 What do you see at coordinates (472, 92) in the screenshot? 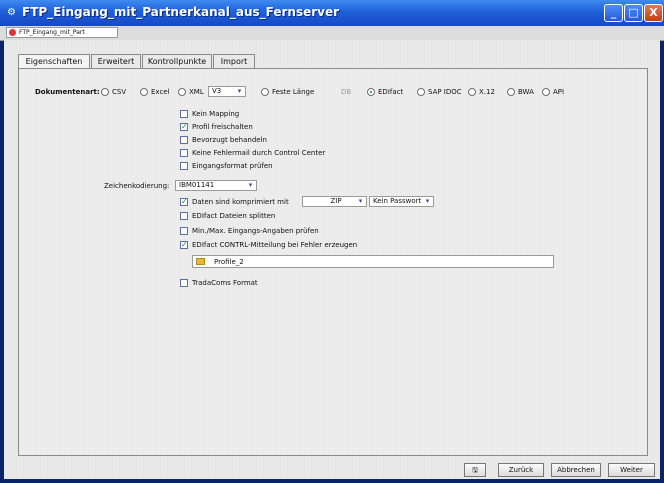
I see `radio-x12` at bounding box center [472, 92].